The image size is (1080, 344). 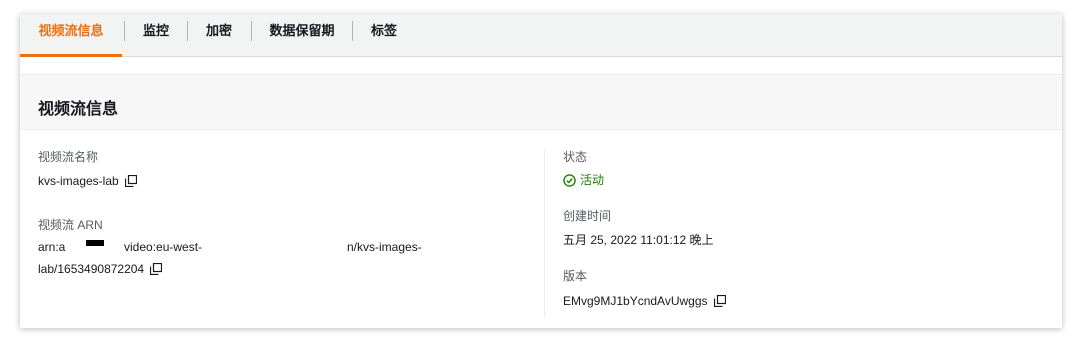 I want to click on stream-arn-part-3: n/kvs-images-, so click(x=384, y=247).